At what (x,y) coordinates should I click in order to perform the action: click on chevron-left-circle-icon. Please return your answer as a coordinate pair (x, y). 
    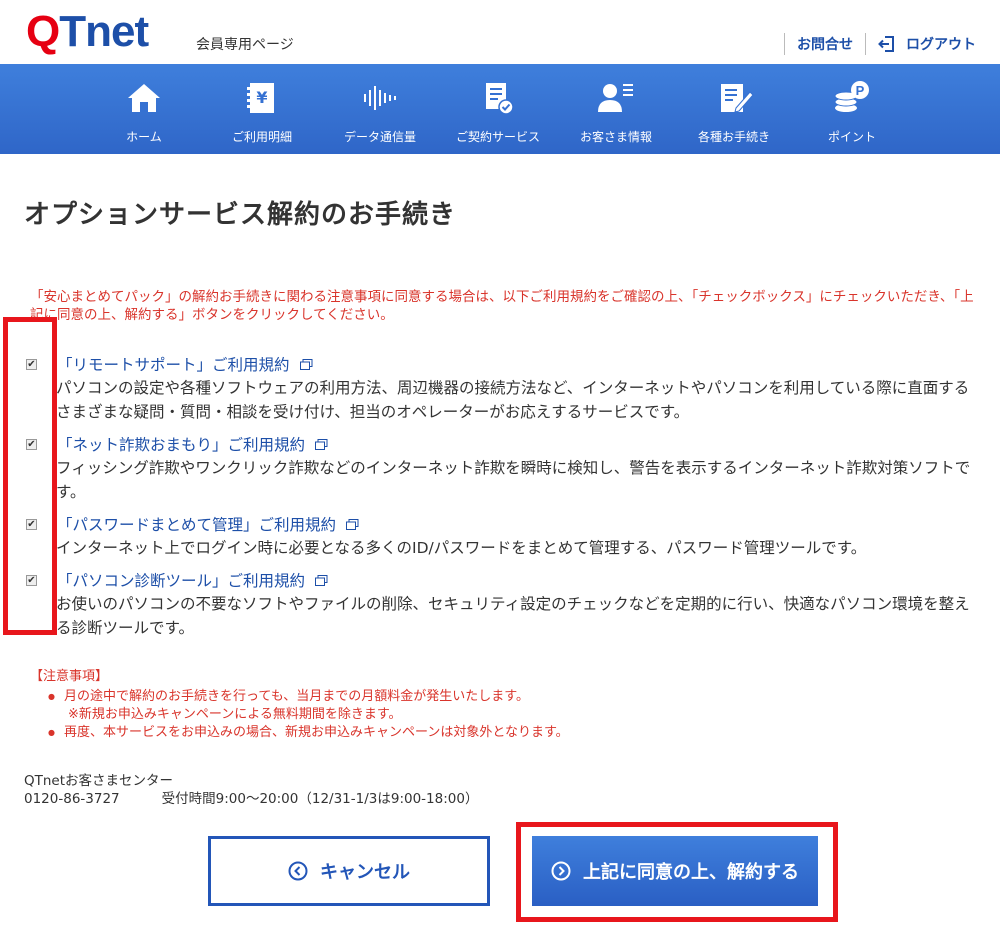
    Looking at the image, I should click on (298, 871).